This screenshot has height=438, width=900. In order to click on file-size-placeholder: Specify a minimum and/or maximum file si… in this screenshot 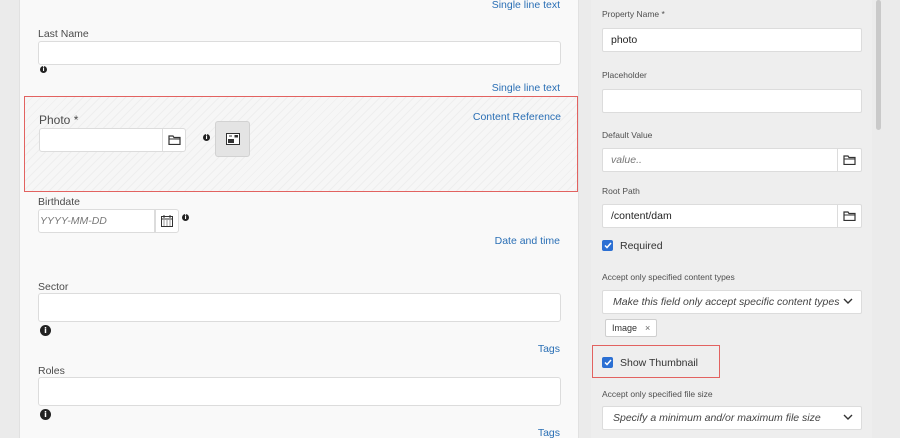, I will do `click(717, 418)`.